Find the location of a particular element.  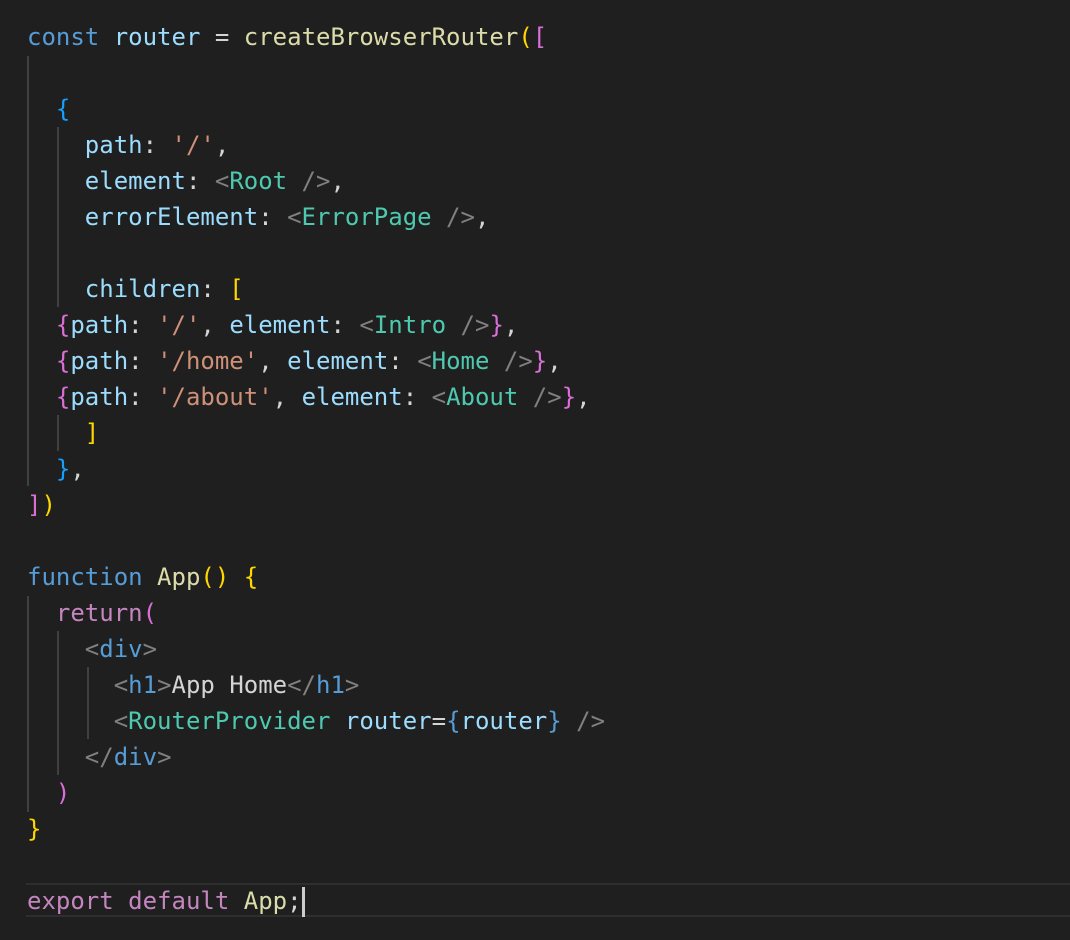

code-line: {path: '/', element: <Intro />}, is located at coordinates (272, 325).